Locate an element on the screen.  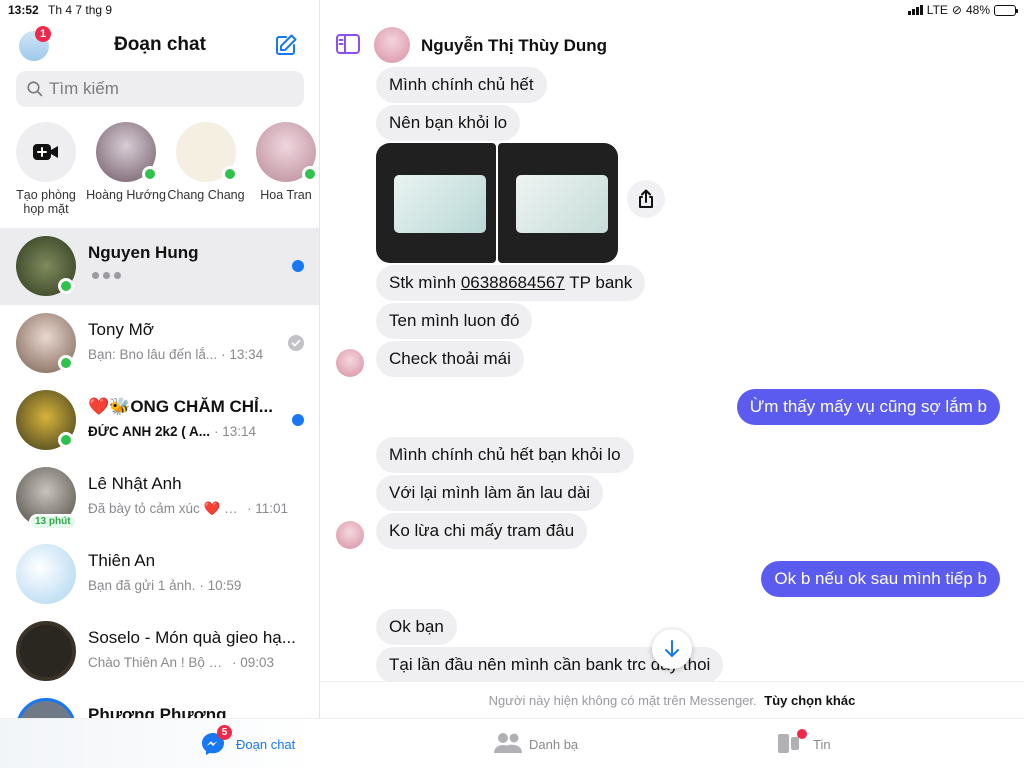
chat-name: Phương Phương is located at coordinates (157, 711).